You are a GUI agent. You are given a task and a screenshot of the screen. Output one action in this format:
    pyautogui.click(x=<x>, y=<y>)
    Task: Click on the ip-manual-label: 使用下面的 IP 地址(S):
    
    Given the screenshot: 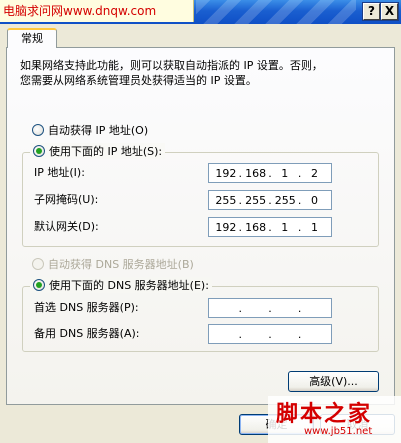 What is the action you would take?
    pyautogui.click(x=106, y=151)
    